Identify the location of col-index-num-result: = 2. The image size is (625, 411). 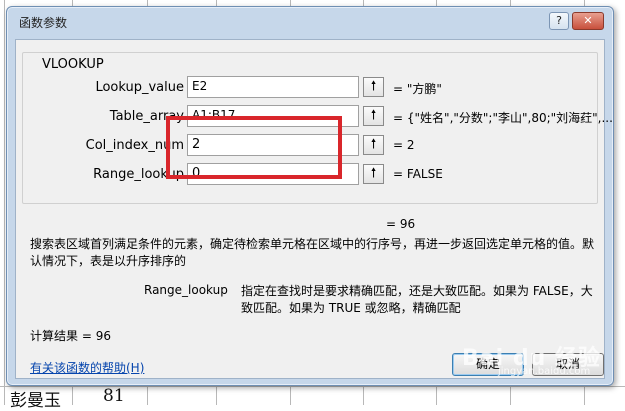
(404, 145).